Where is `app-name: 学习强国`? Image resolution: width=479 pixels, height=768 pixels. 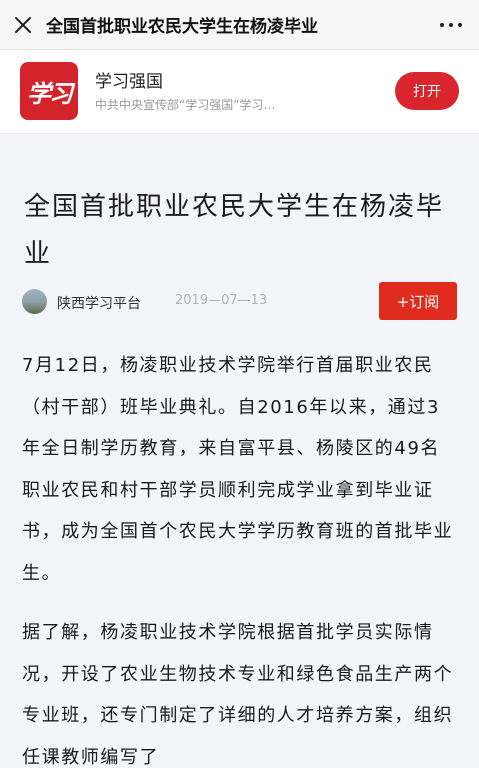 app-name: 学习强国 is located at coordinates (129, 82).